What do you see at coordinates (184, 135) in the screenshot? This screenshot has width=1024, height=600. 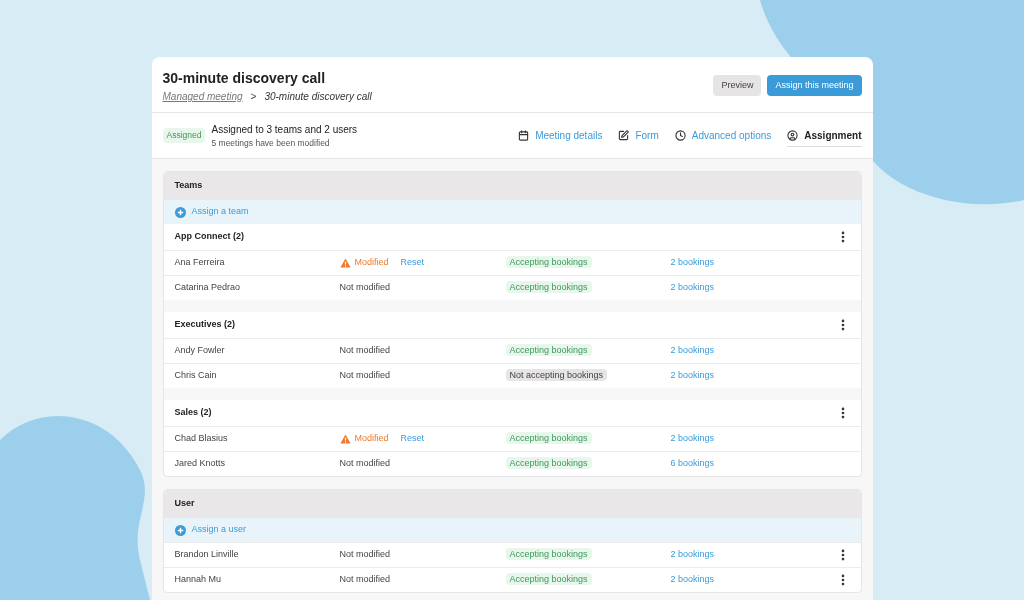 I see `status-tag: Assigned` at bounding box center [184, 135].